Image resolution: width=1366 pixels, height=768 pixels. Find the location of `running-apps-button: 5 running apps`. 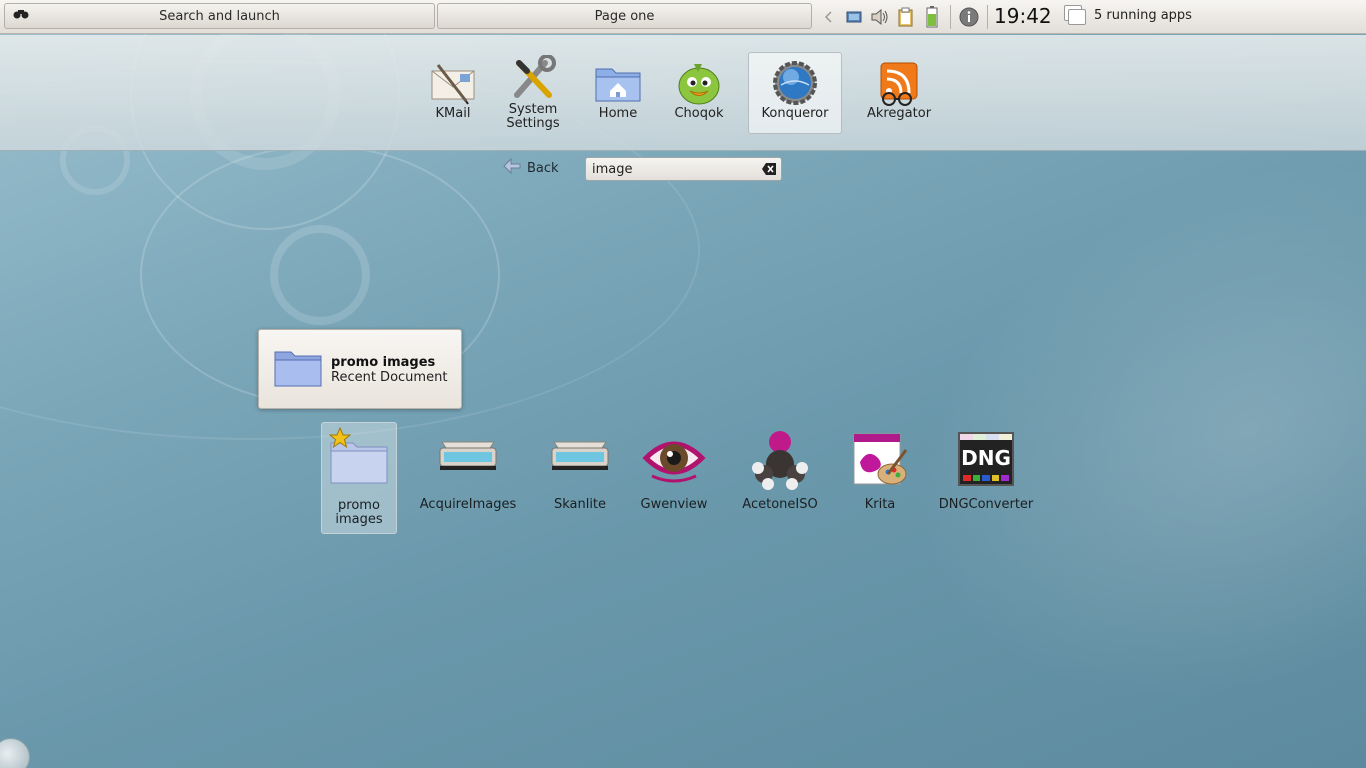

running-apps-button: 5 running apps is located at coordinates (1128, 15).